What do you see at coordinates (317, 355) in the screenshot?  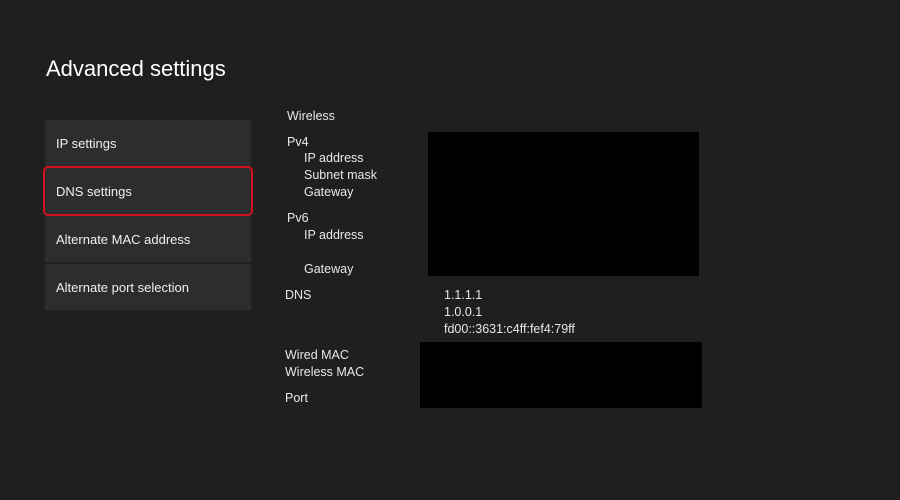 I see `wired-mac-label: Wired MAC` at bounding box center [317, 355].